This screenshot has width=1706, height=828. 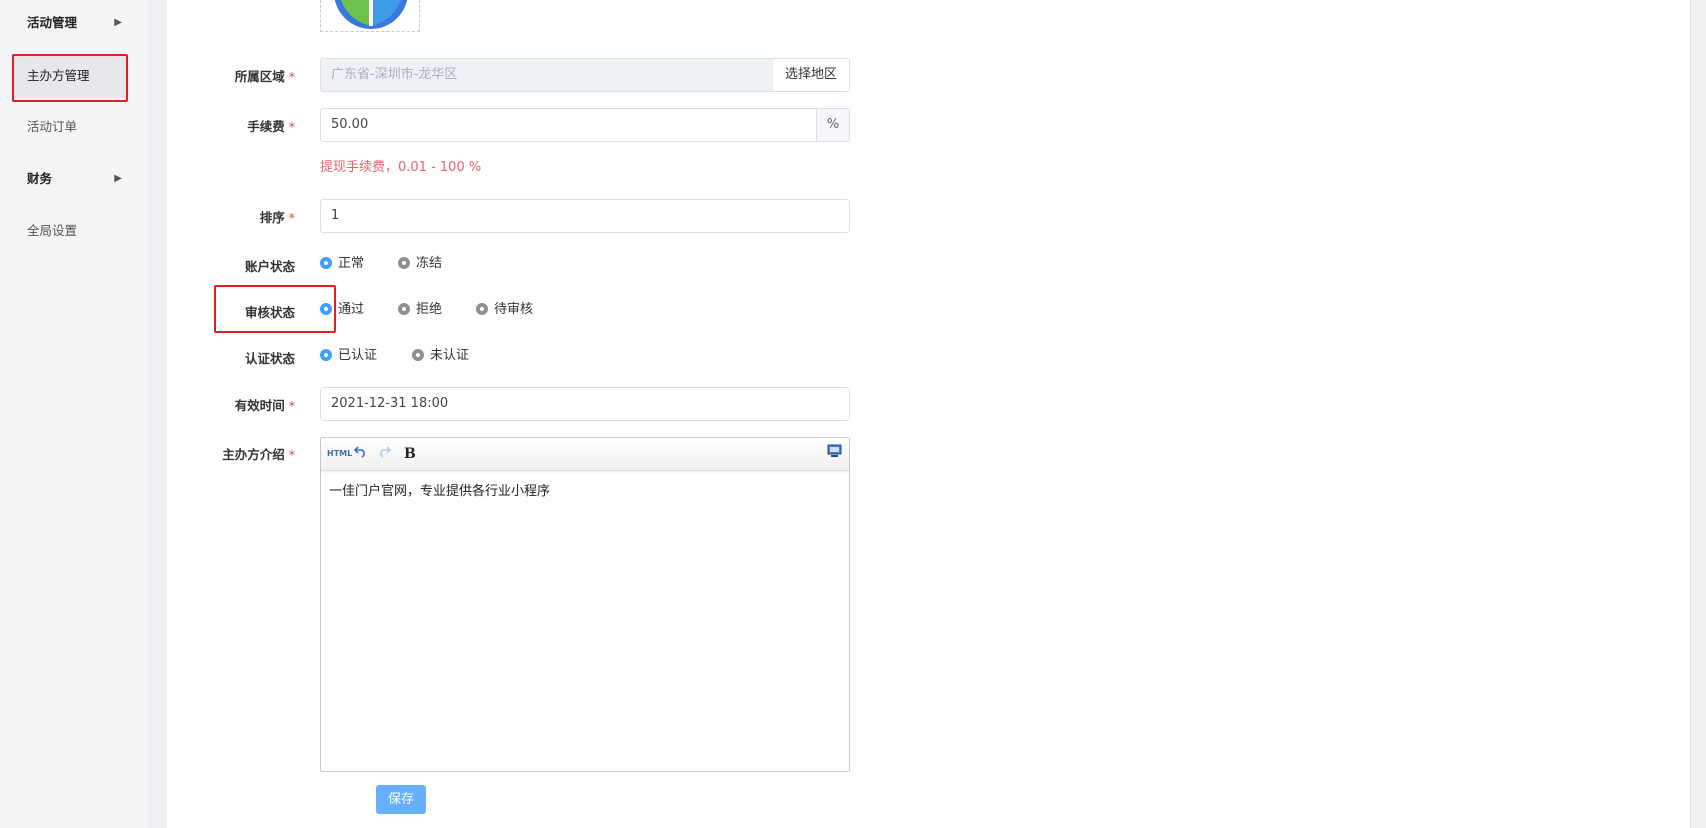 What do you see at coordinates (360, 454) in the screenshot?
I see `undo-icon` at bounding box center [360, 454].